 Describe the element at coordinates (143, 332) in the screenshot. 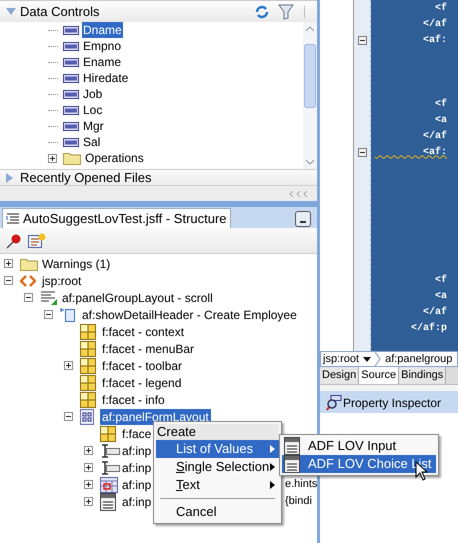

I see `tree-item: f:facet - context` at that location.